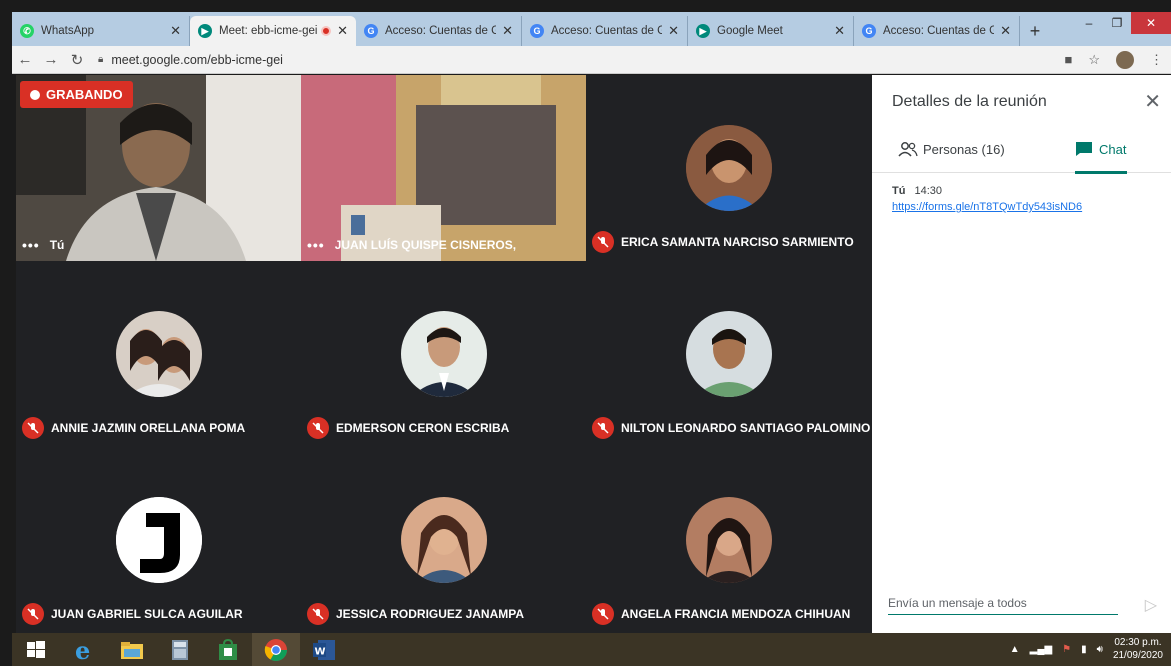 This screenshot has height=666, width=1171. What do you see at coordinates (721, 614) in the screenshot?
I see `participant-name-row: ANGELA FRANCIA MENDOZA CHIHUAN` at bounding box center [721, 614].